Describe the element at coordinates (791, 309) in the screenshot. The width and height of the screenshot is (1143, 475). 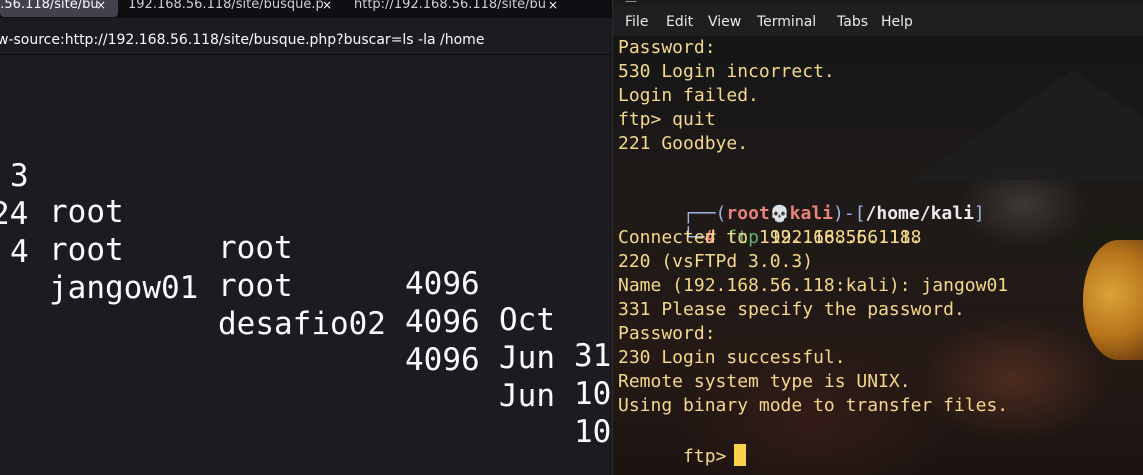
I see `terminal-line: 331 Please specify the password.` at that location.